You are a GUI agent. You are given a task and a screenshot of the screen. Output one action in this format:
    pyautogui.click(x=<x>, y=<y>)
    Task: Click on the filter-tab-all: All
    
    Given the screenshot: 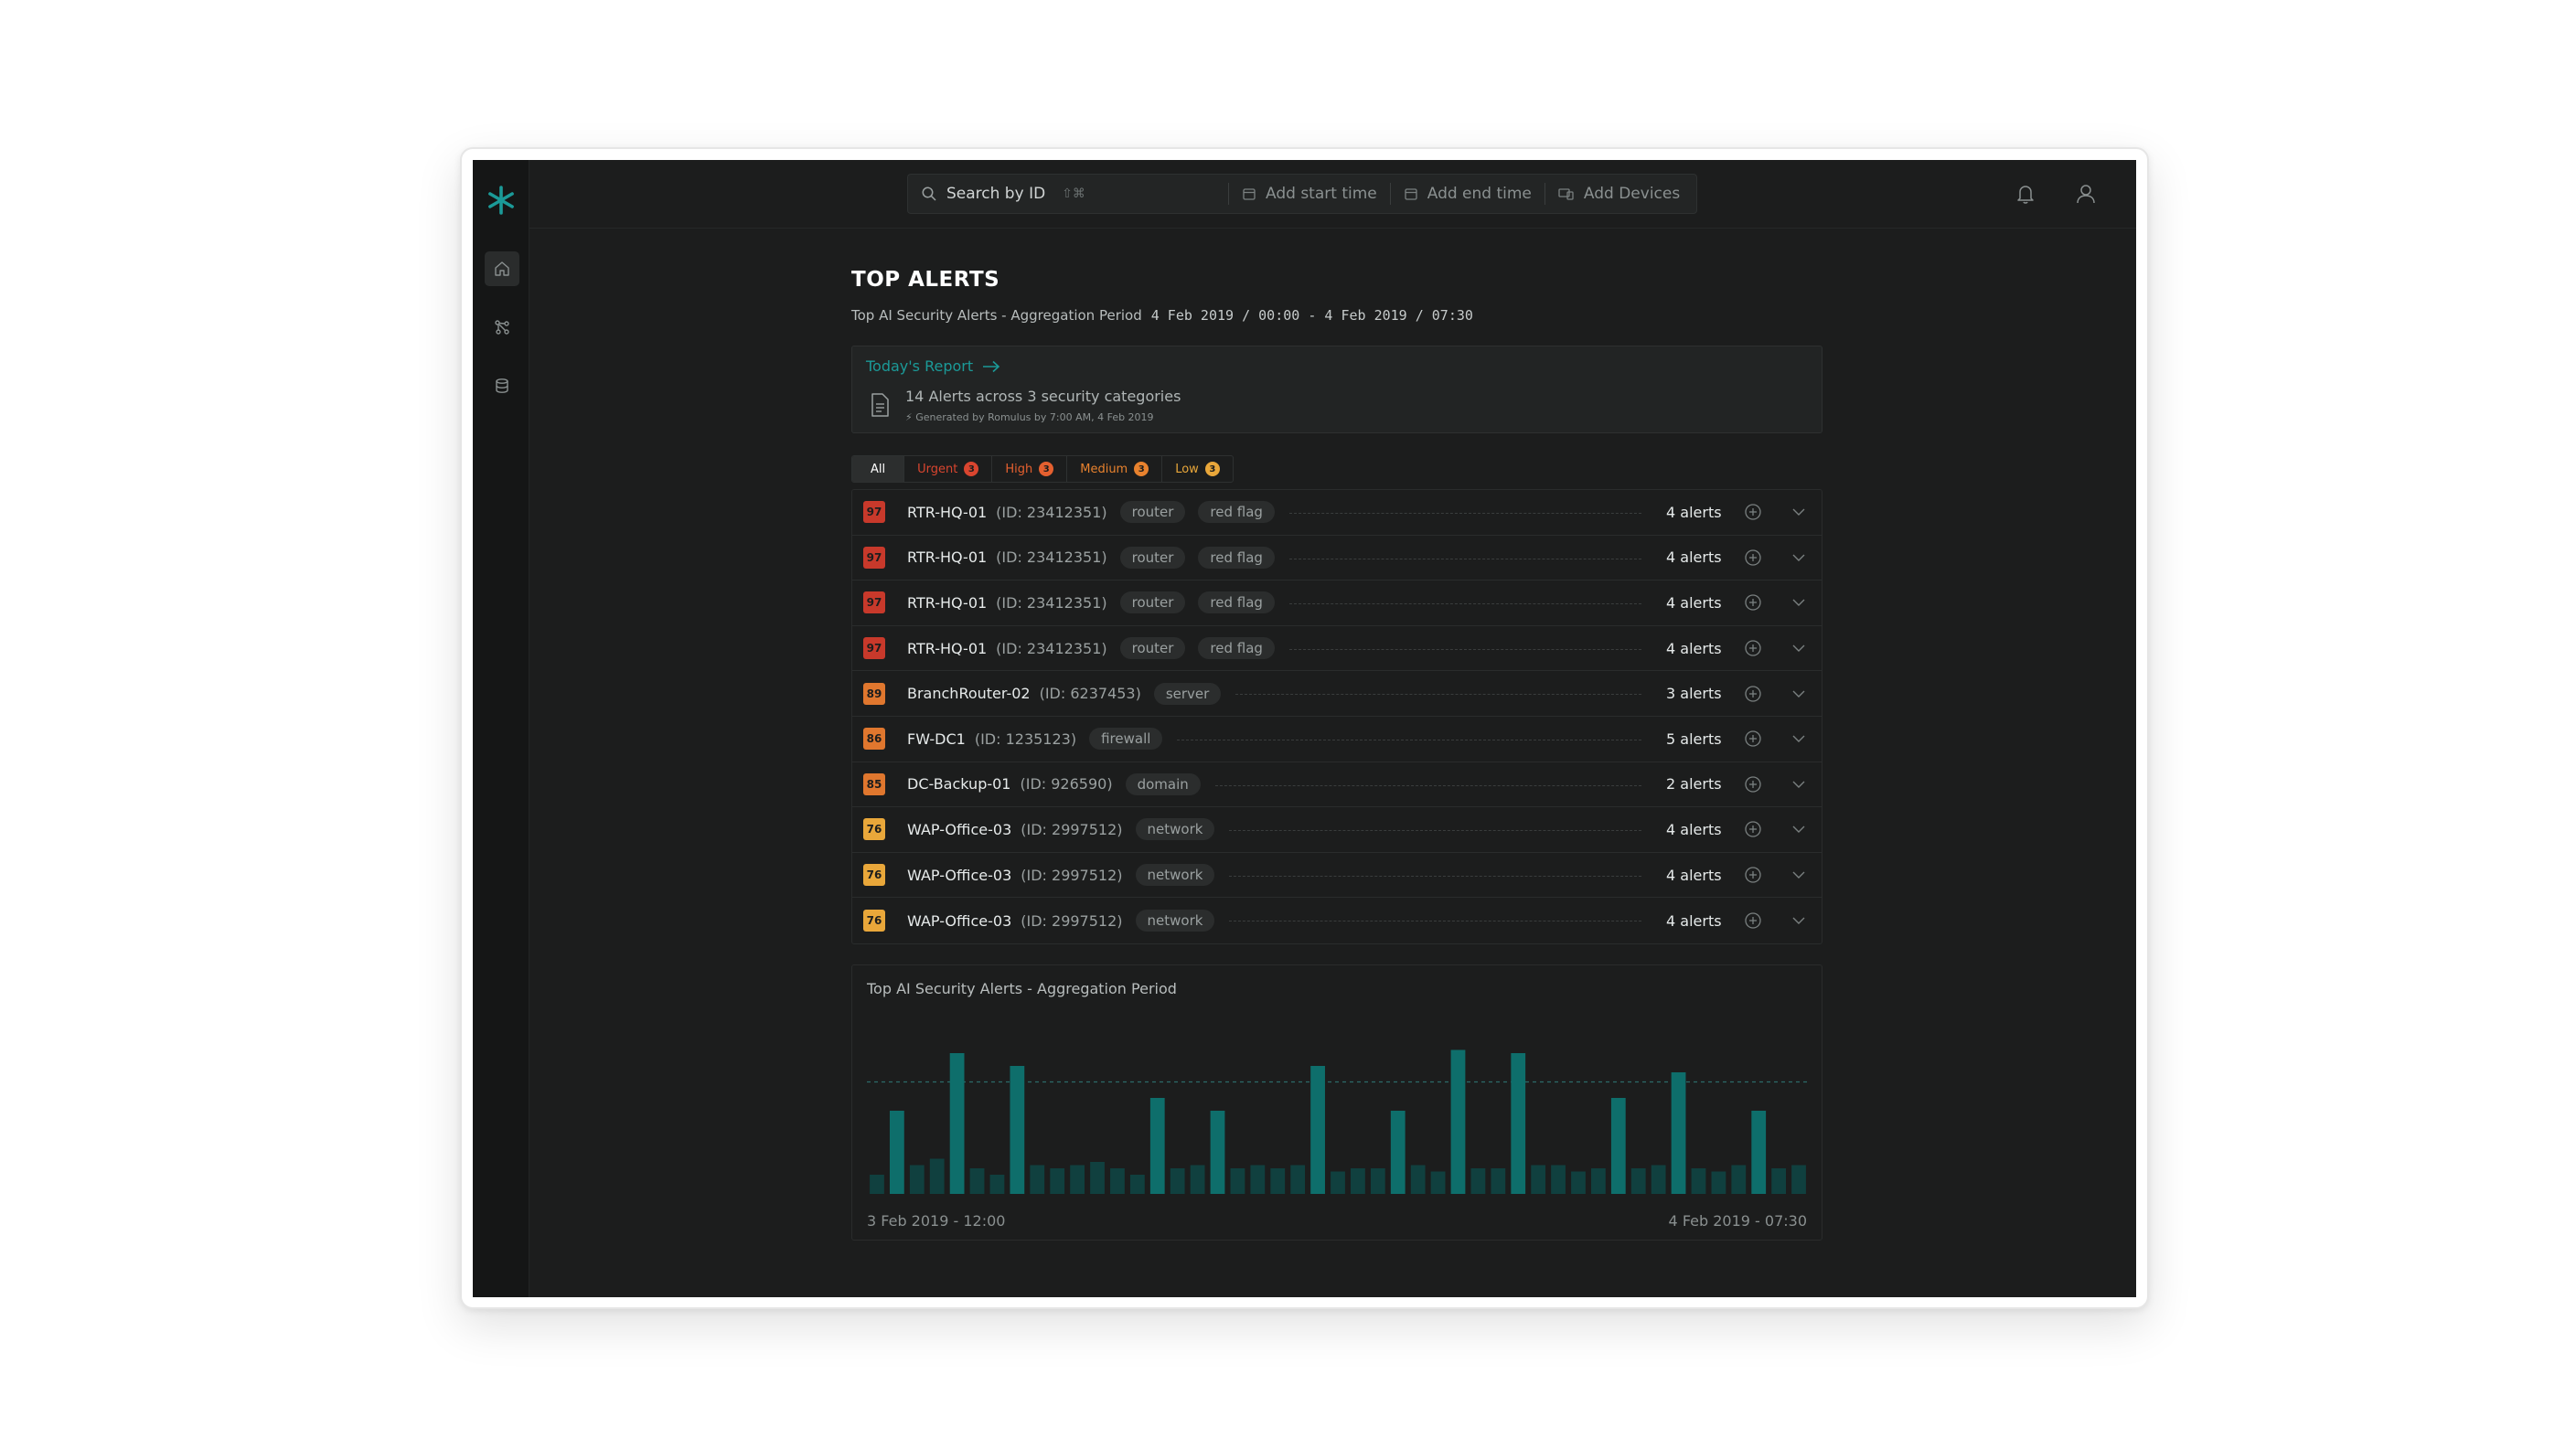 What is the action you would take?
    pyautogui.click(x=878, y=469)
    